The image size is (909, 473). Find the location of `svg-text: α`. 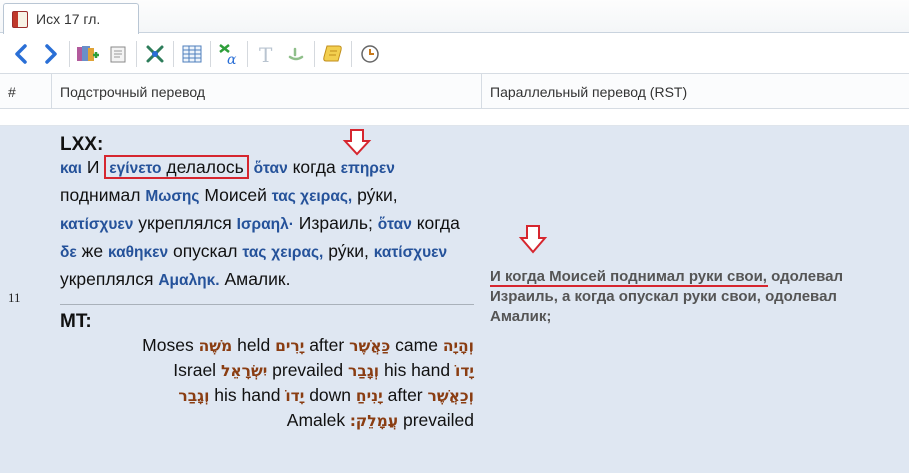

svg-text: α is located at coordinates (232, 59).